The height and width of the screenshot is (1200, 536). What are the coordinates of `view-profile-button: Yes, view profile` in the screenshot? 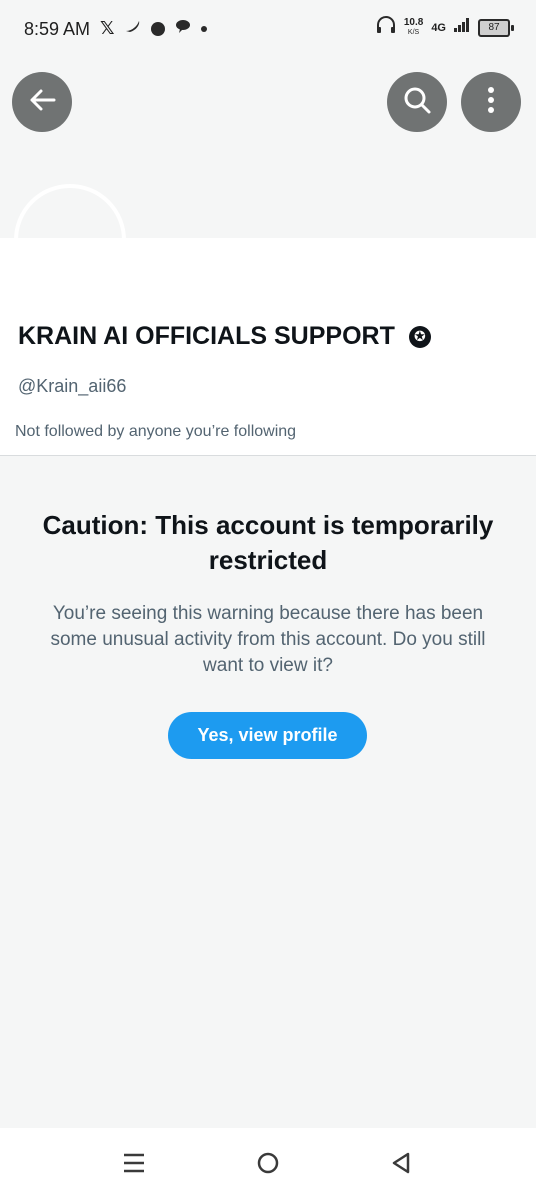 It's located at (267, 735).